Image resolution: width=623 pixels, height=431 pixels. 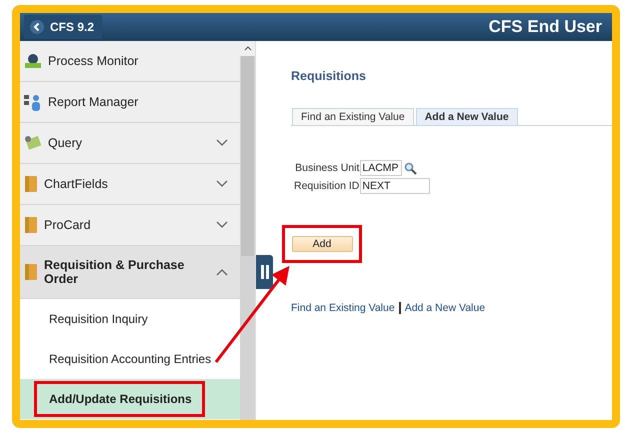 I want to click on pause-icon, so click(x=264, y=272).